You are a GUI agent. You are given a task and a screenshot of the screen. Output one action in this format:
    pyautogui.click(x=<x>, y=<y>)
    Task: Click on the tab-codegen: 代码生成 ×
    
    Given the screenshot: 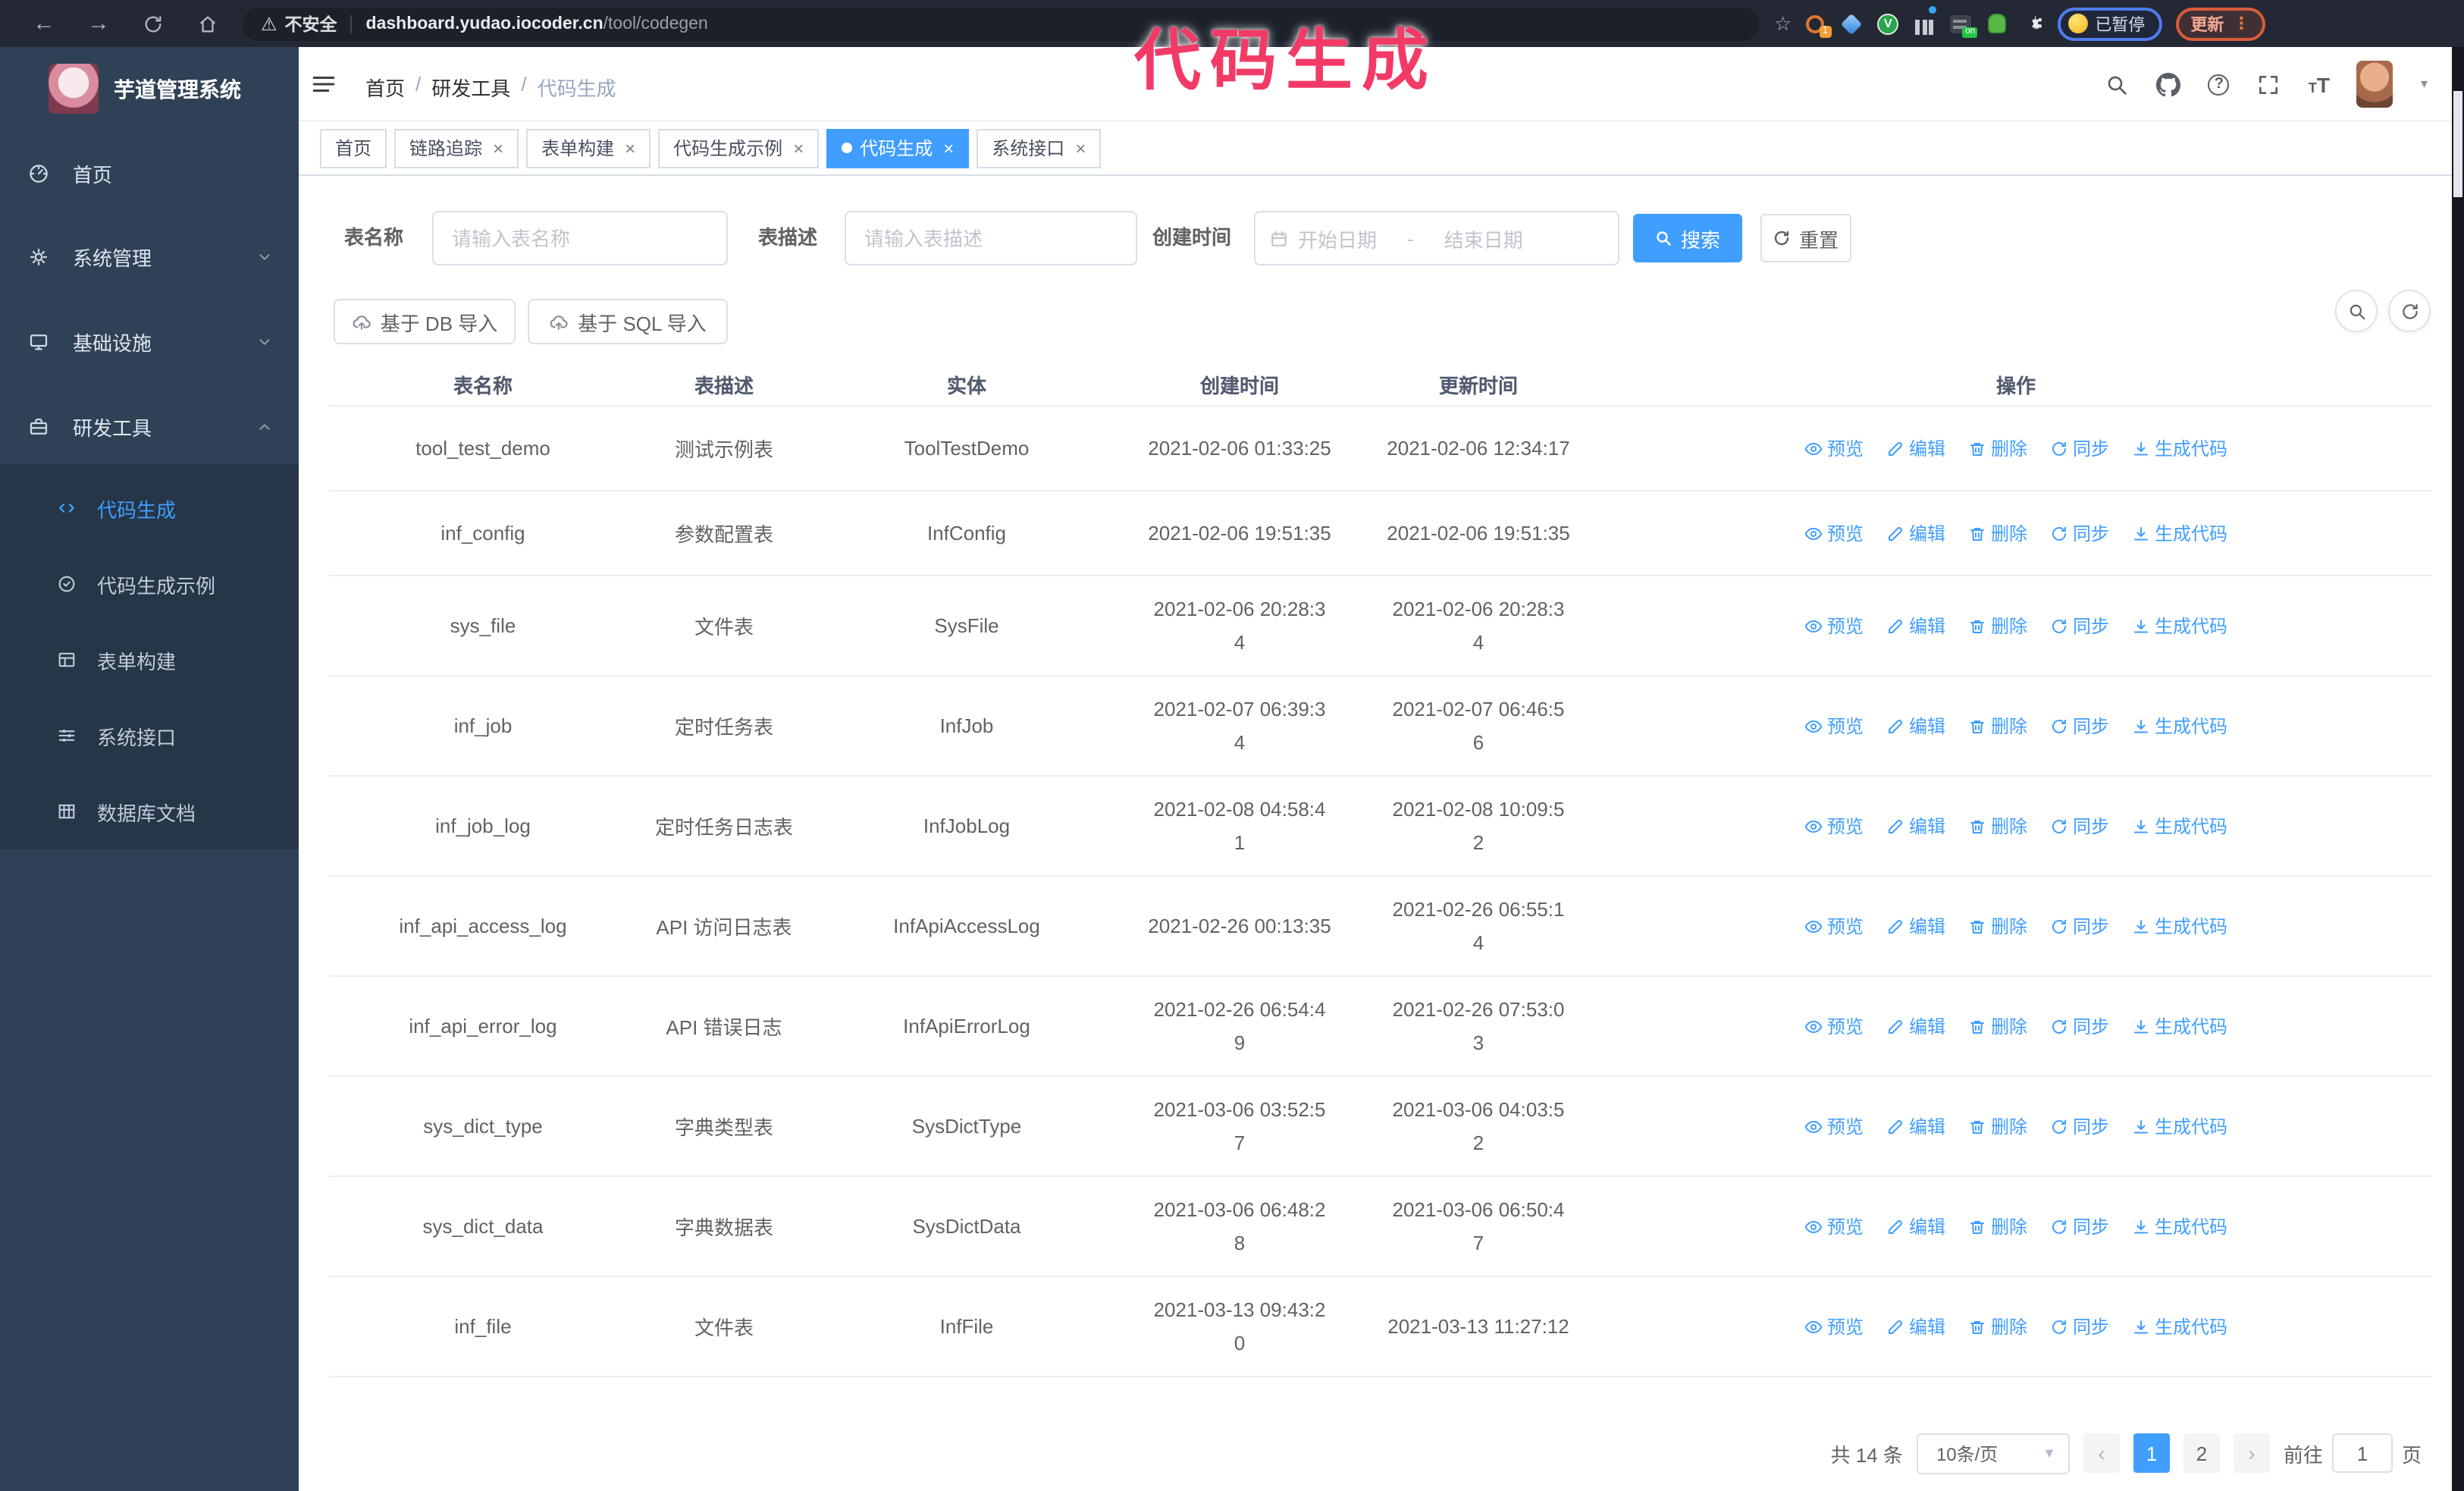 What is the action you would take?
    pyautogui.click(x=898, y=148)
    